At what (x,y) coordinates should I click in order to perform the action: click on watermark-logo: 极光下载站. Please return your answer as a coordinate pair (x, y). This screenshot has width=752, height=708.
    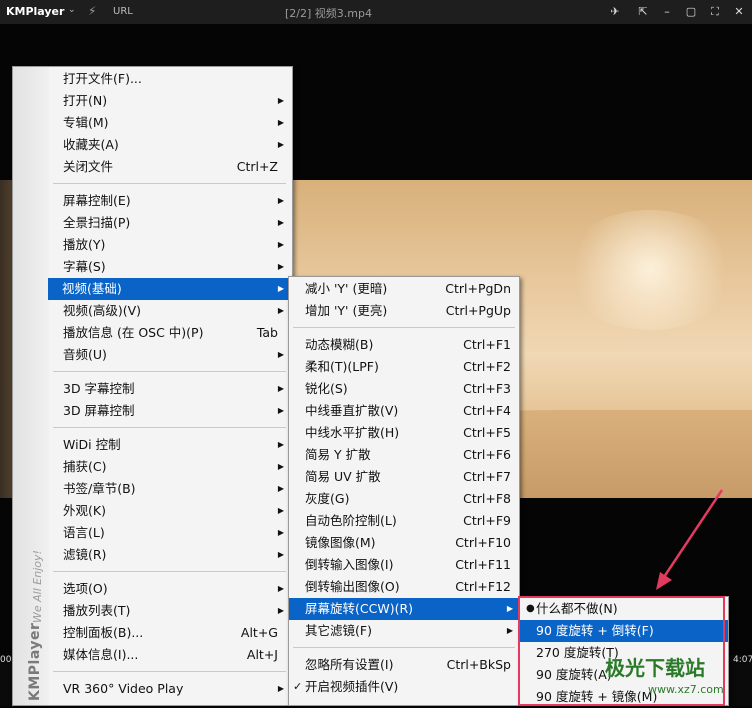
    Looking at the image, I should click on (655, 668).